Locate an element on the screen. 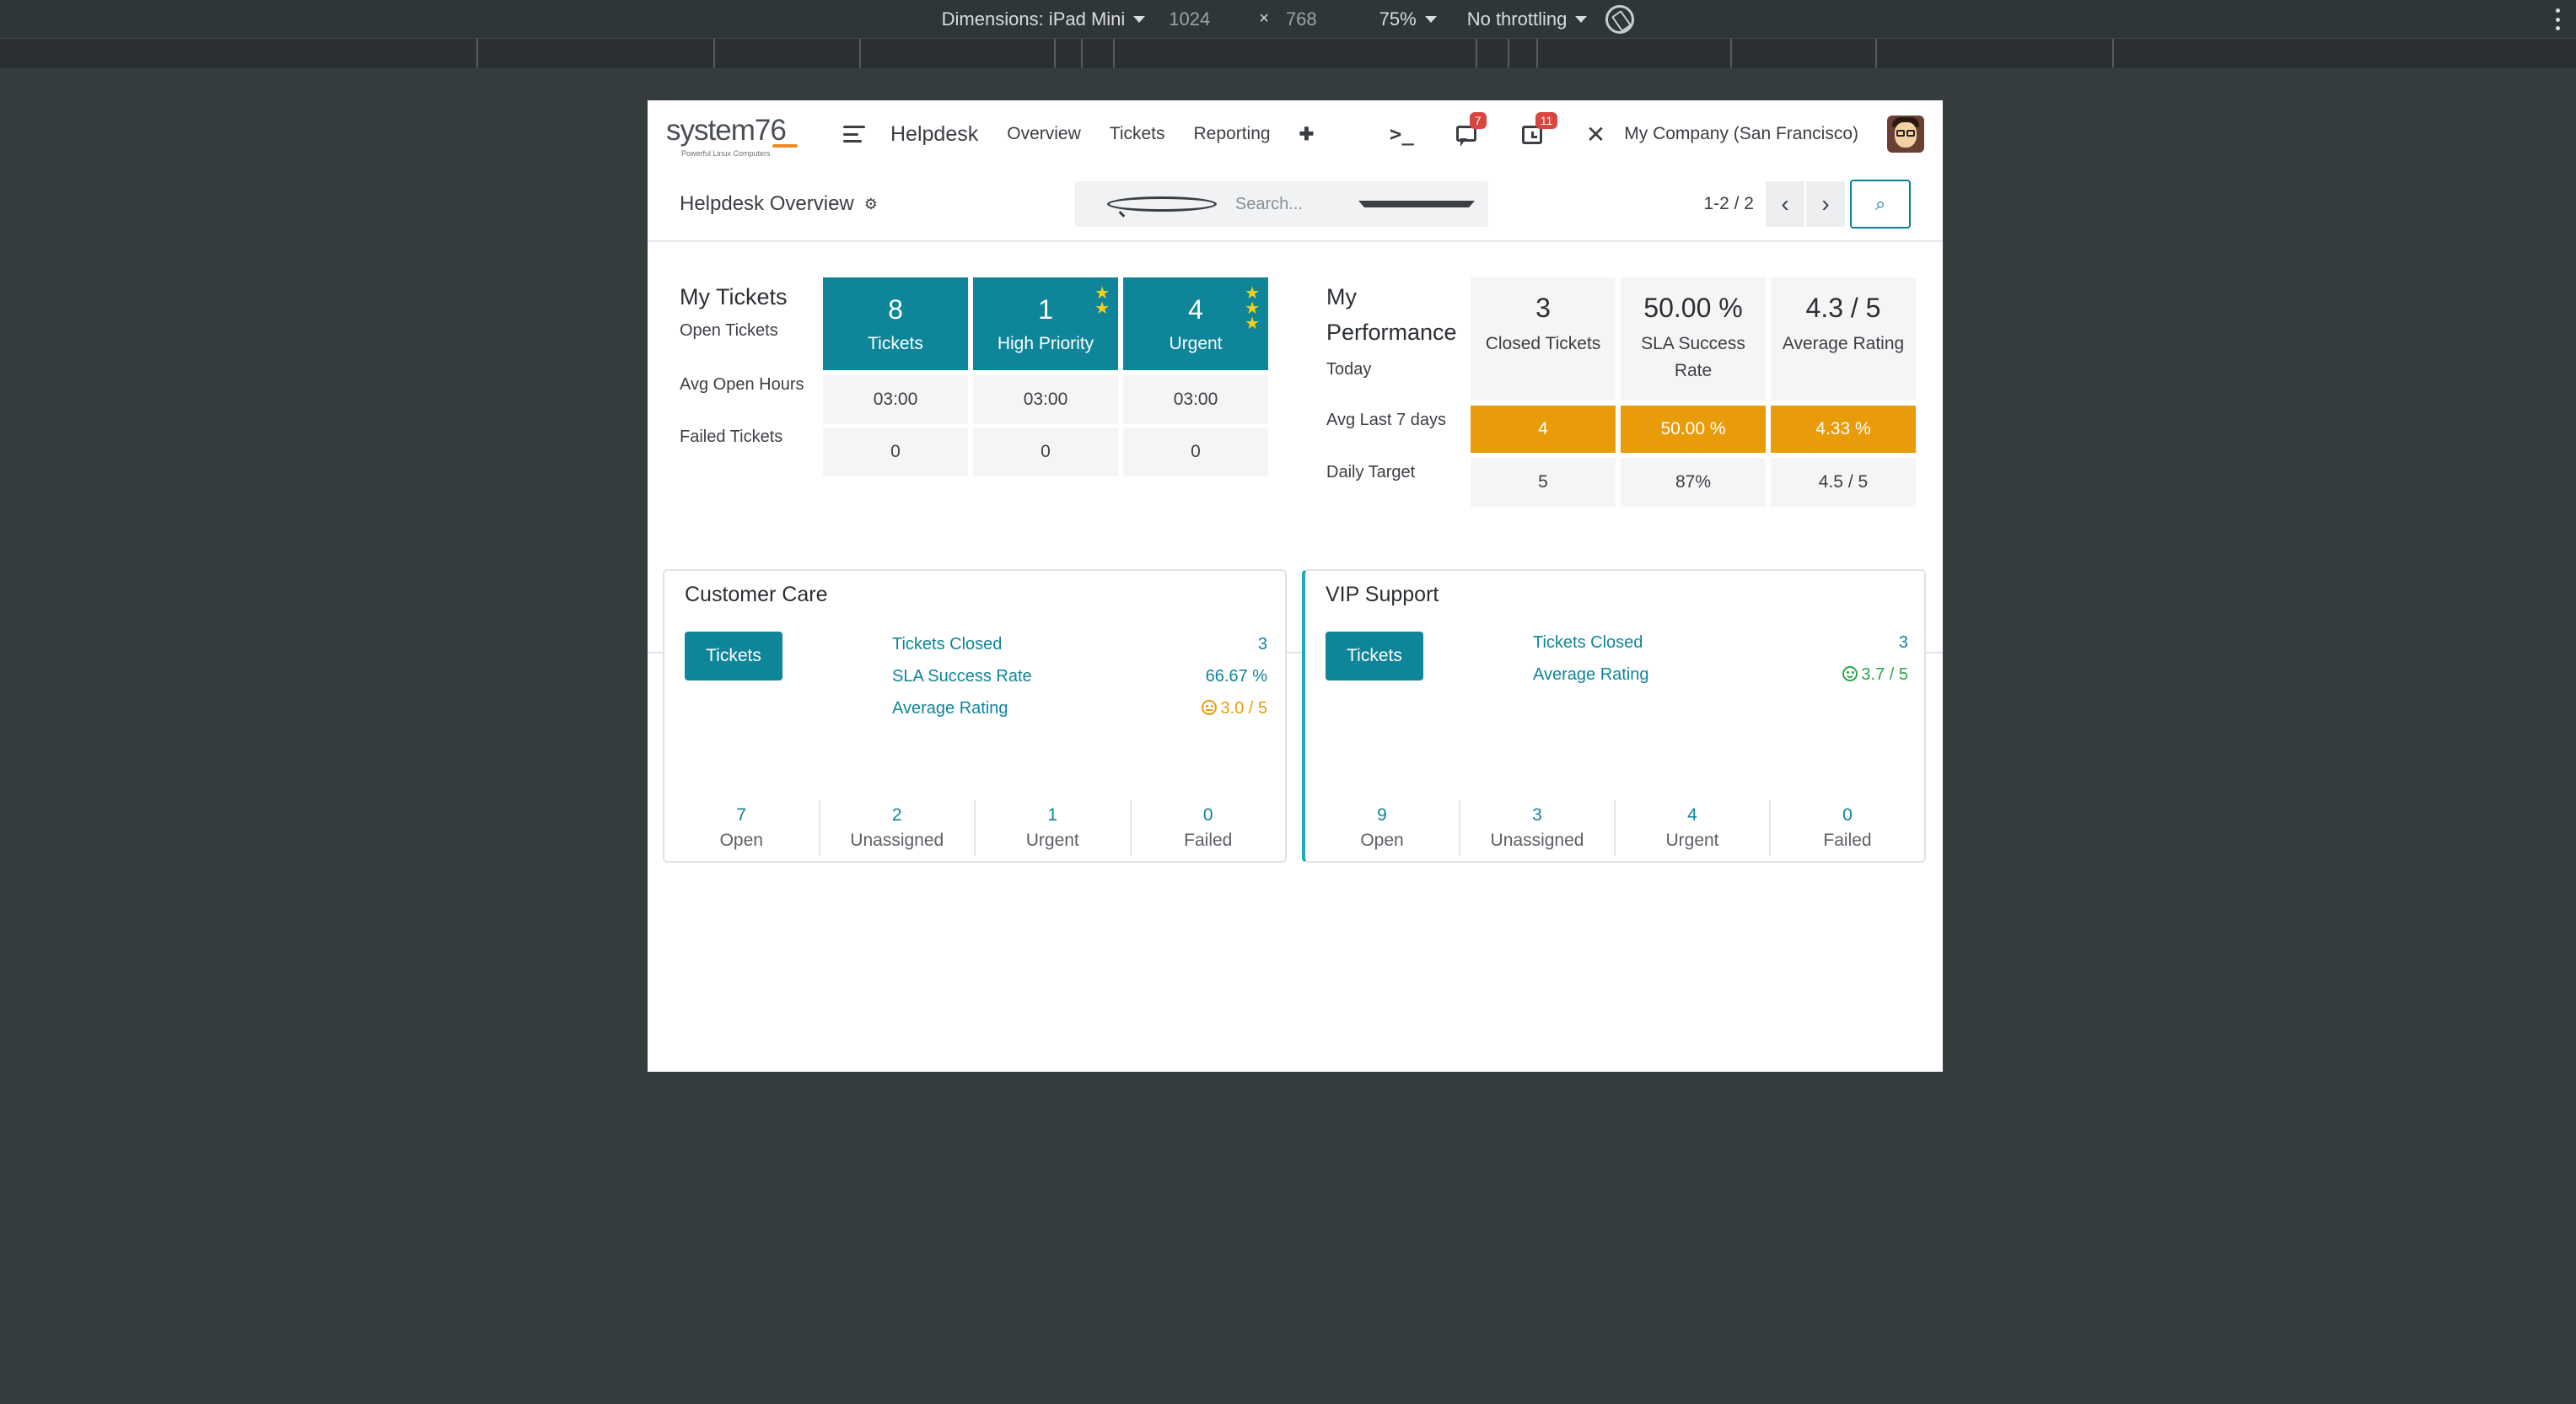 This screenshot has width=2576, height=1404. tile-label: SLA Success Rate is located at coordinates (1693, 357).